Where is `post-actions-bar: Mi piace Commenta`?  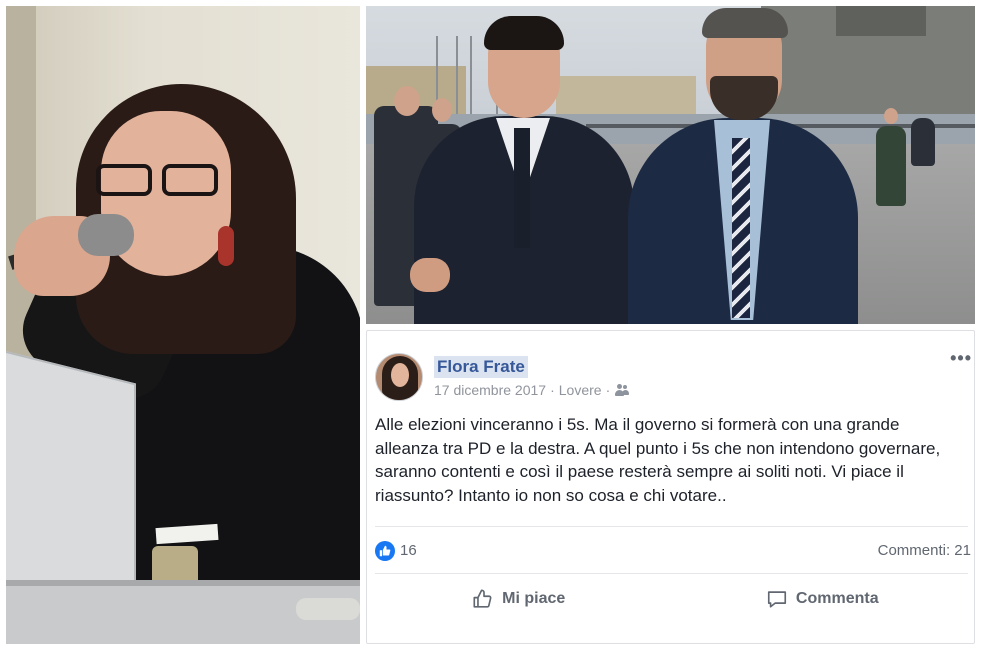
post-actions-bar: Mi piace Commenta is located at coordinates (670, 599).